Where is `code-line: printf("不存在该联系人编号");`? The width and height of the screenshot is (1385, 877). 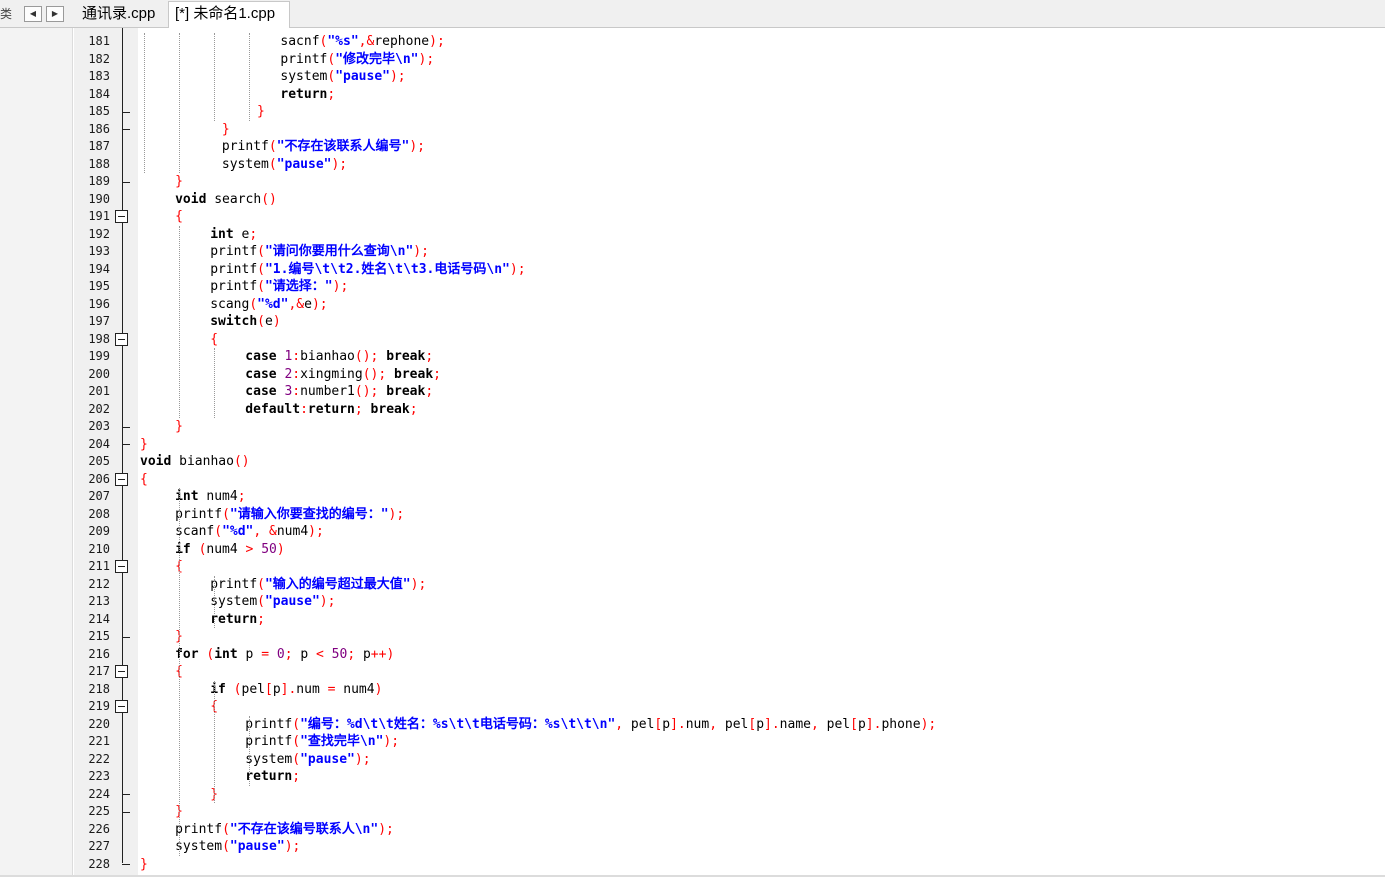 code-line: printf("不存在该联系人编号"); is located at coordinates (323, 147).